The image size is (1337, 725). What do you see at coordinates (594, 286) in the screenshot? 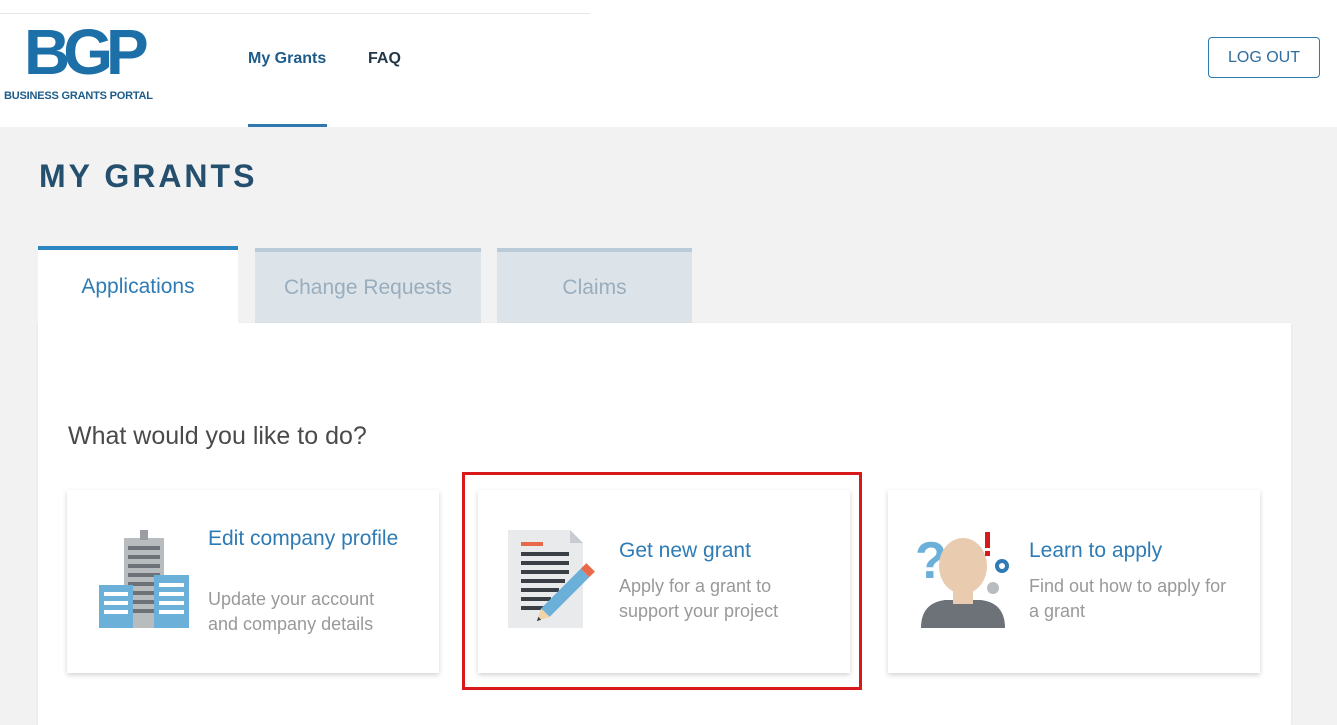
I see `tab-claims: Claims` at bounding box center [594, 286].